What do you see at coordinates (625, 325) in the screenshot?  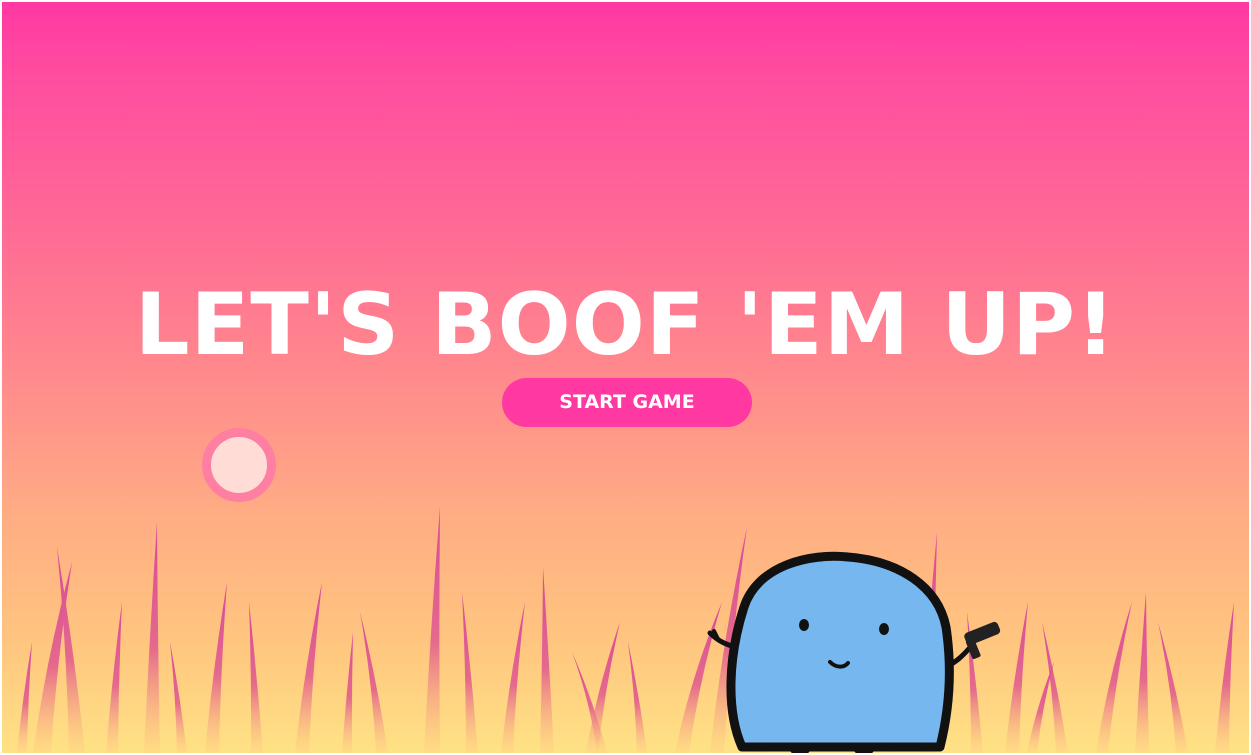 I see `game-title: LET'S BOOF 'EM UP!` at bounding box center [625, 325].